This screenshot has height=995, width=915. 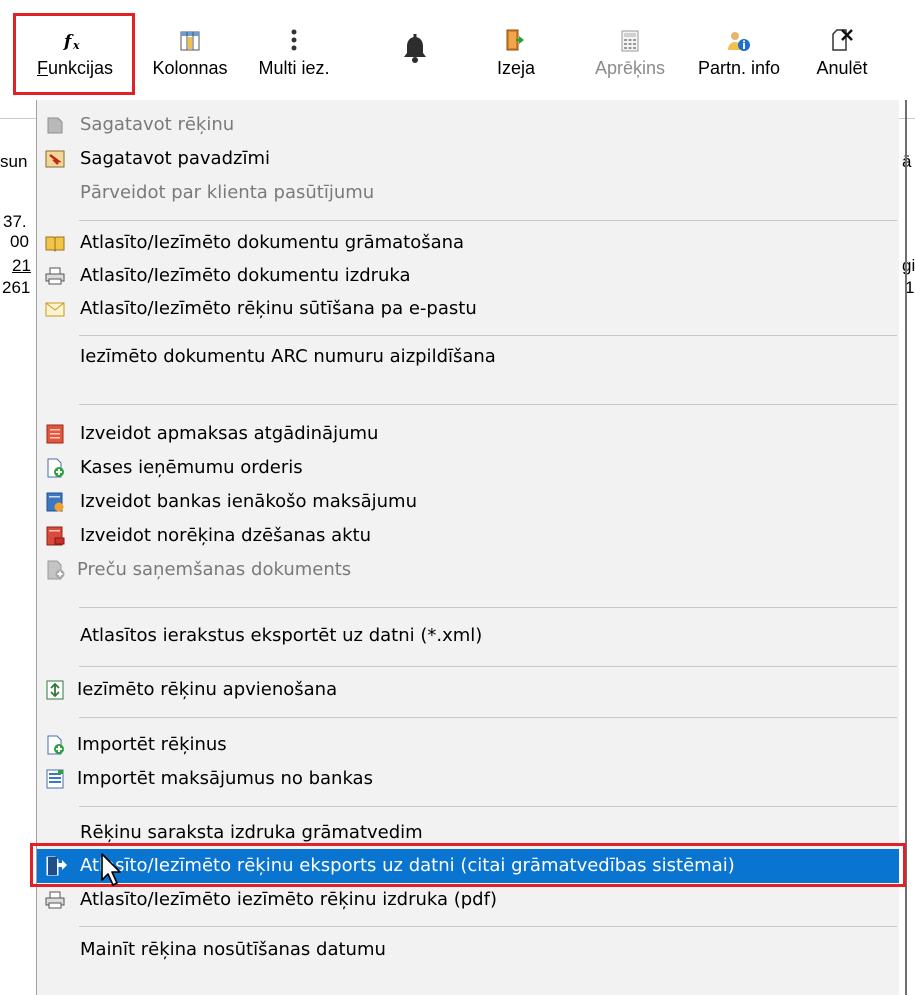 What do you see at coordinates (55, 536) in the screenshot?
I see `settlement-act-icon` at bounding box center [55, 536].